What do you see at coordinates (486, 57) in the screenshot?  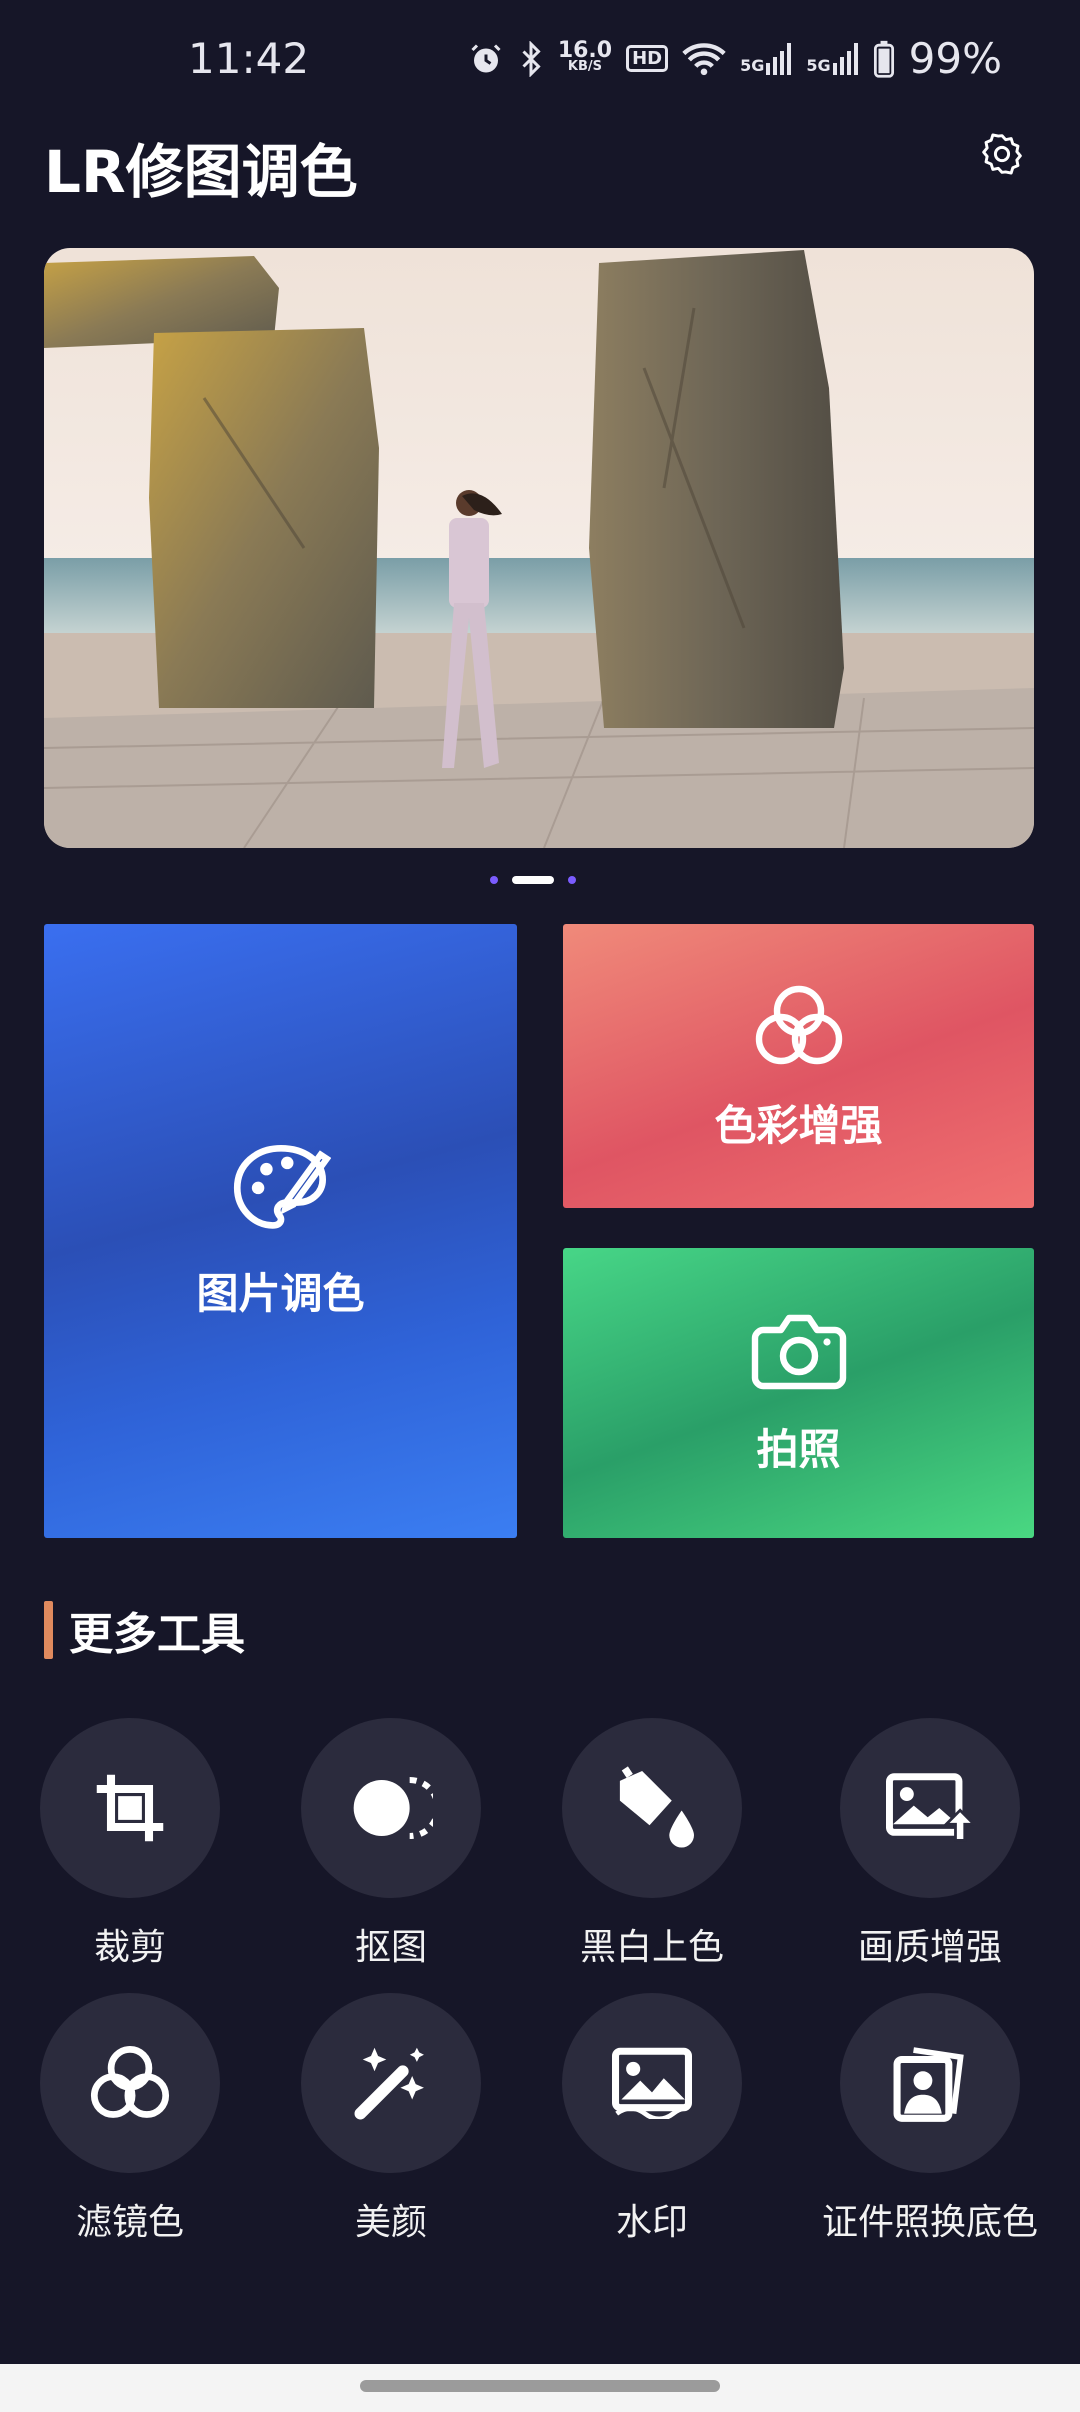 I see `alarm-icon` at bounding box center [486, 57].